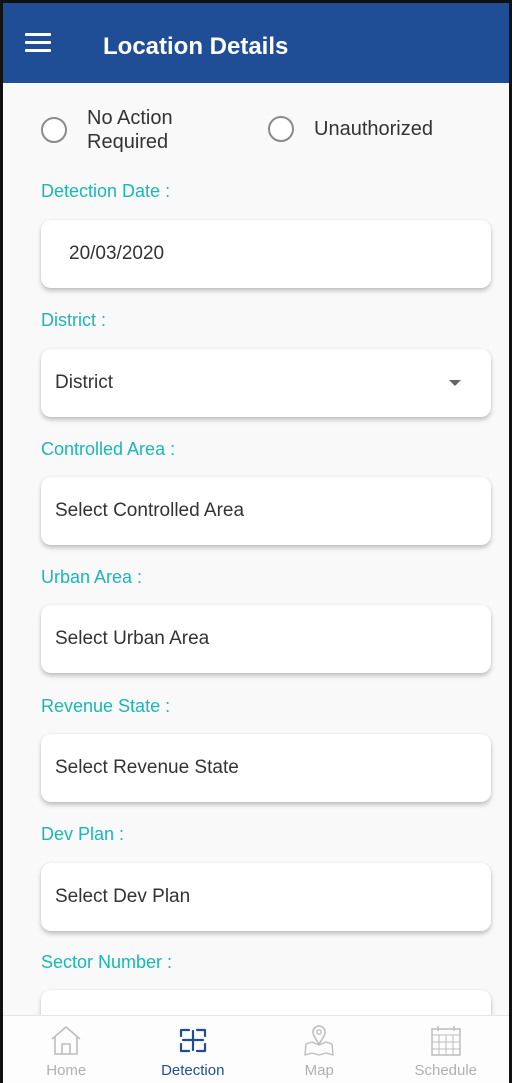 This screenshot has width=512, height=1083. Describe the element at coordinates (373, 129) in the screenshot. I see `radio-label: Unauthorized` at that location.